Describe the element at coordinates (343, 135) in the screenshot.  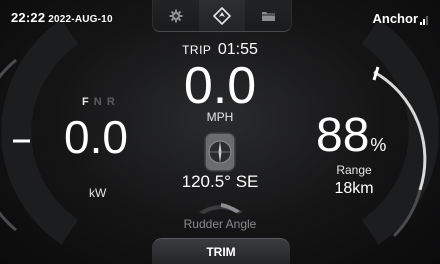
I see `battery-value: 88` at that location.